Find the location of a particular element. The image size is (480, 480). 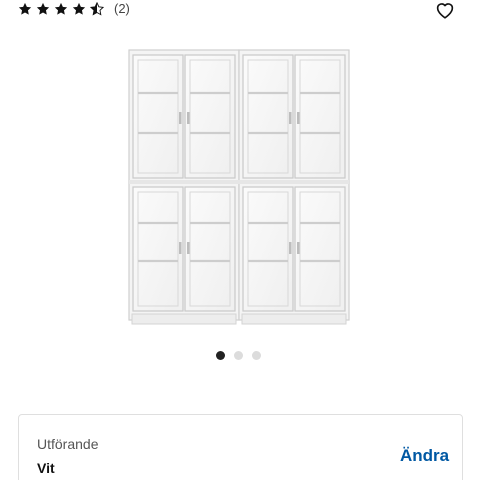

half-star-icon is located at coordinates (97, 9).